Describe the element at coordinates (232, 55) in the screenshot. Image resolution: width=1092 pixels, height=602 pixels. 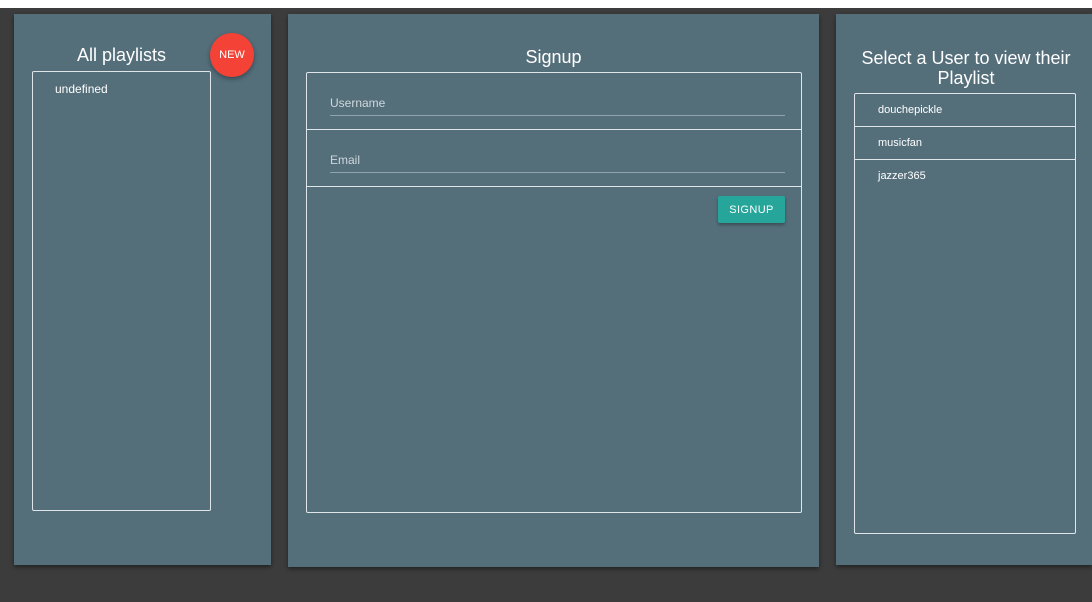
I see `new-playlist-button: NEW` at that location.